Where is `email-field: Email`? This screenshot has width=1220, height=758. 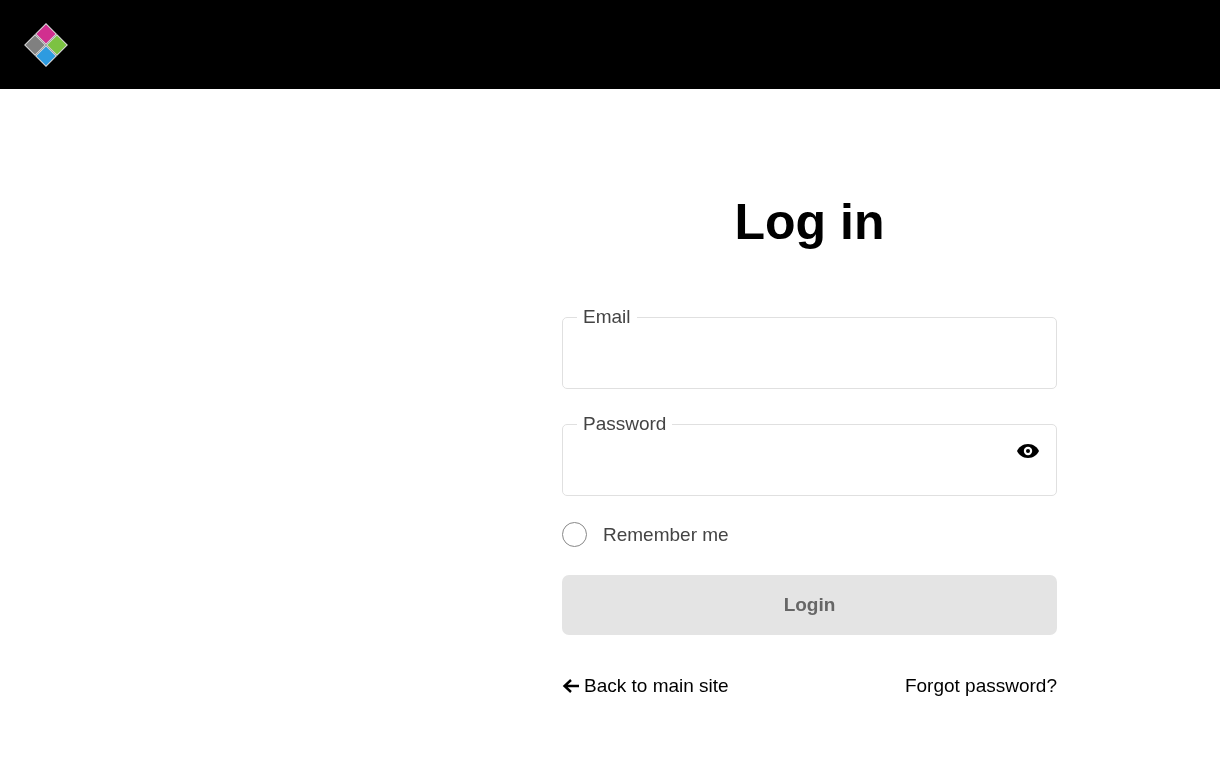
email-field: Email is located at coordinates (809, 348).